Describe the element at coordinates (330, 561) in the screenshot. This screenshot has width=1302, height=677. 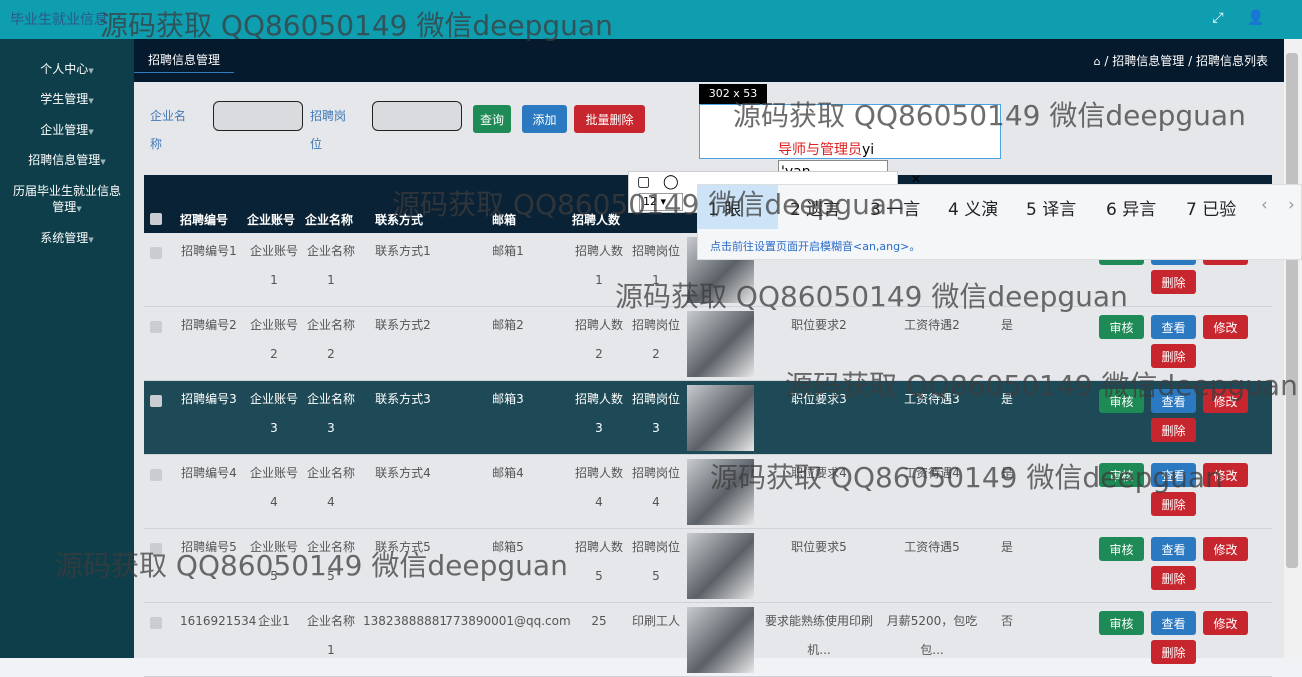
I see `cell-name: 企业名称5` at that location.